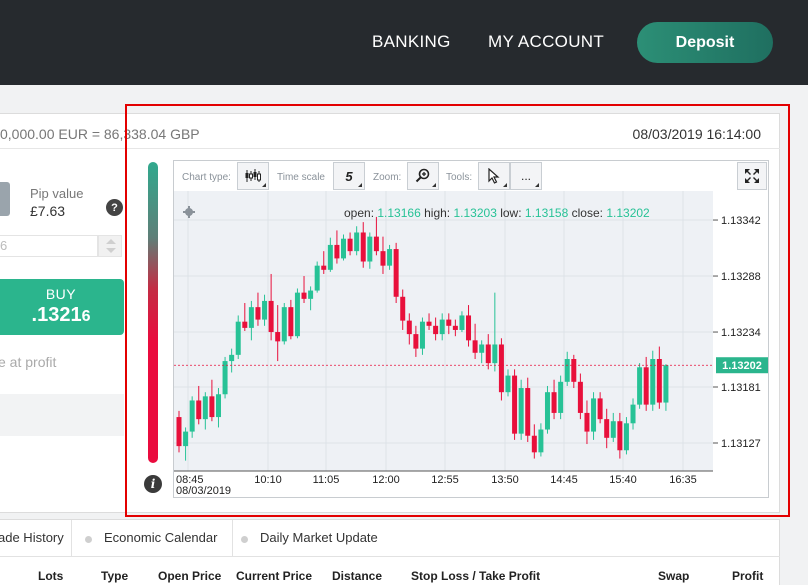 This screenshot has width=808, height=585. I want to click on amount-stepper, so click(110, 246).